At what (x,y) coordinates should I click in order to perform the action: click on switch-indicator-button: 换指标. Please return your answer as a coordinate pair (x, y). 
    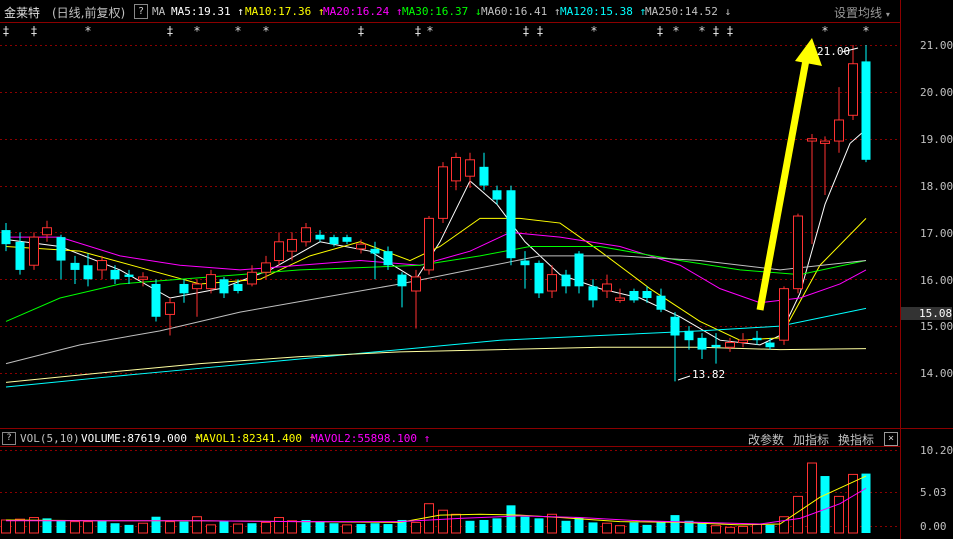
    Looking at the image, I should click on (856, 439).